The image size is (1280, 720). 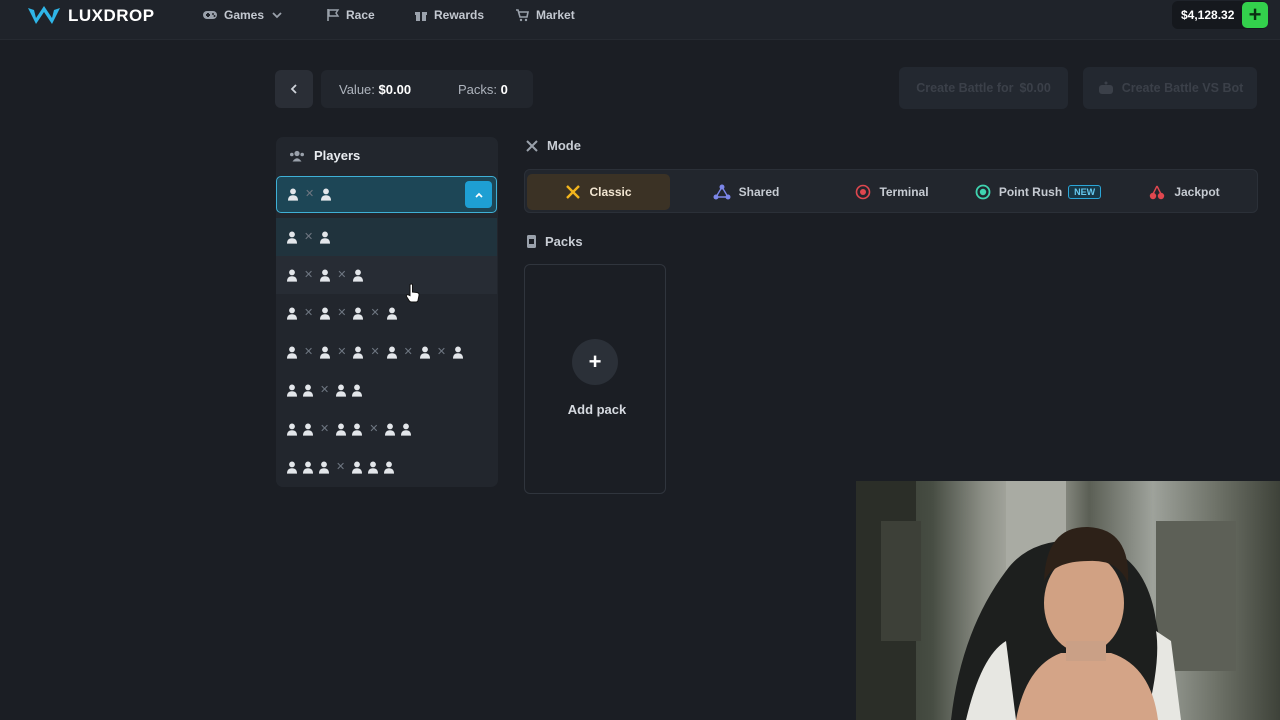 I want to click on nav-rewards: Rewards, so click(x=449, y=15).